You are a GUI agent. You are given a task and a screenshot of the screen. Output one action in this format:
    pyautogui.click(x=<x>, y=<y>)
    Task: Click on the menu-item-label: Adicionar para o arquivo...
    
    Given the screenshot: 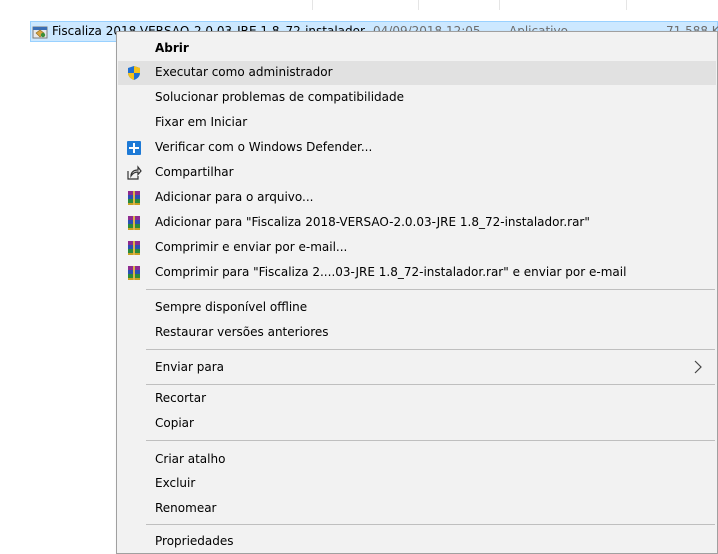 What is the action you would take?
    pyautogui.click(x=234, y=197)
    